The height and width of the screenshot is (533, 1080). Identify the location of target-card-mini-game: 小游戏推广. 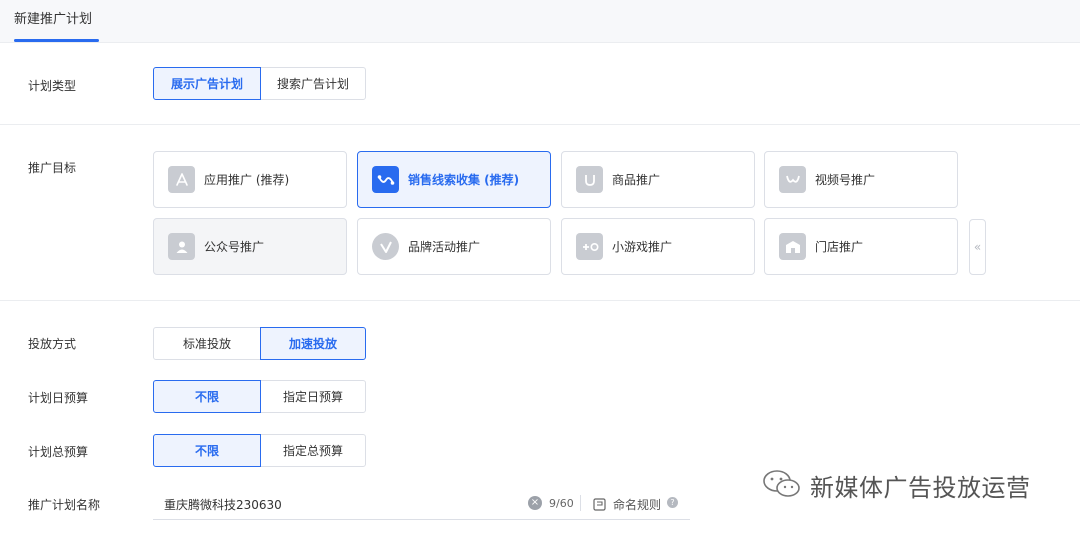
(658, 246).